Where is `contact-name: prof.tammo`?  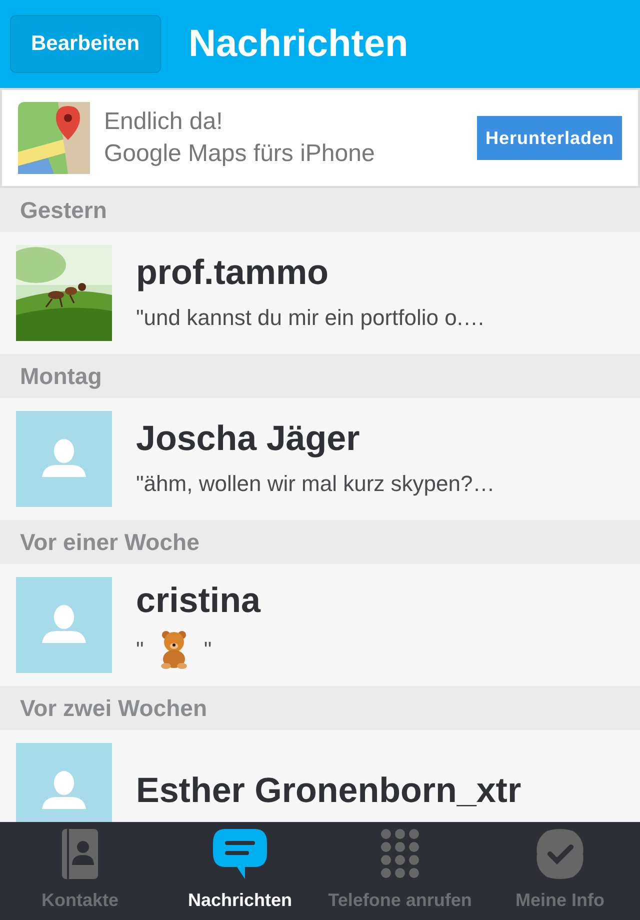
contact-name: prof.tammo is located at coordinates (233, 272).